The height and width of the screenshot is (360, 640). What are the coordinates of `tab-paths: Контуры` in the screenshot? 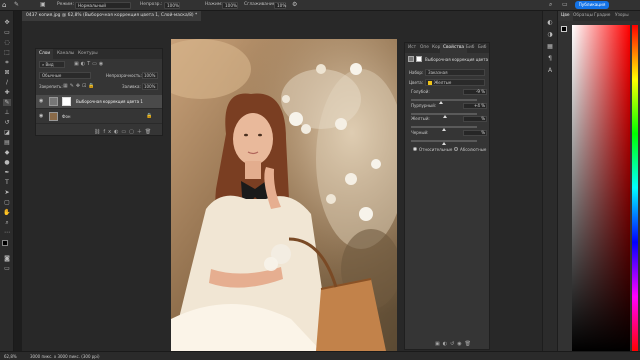 It's located at (88, 54).